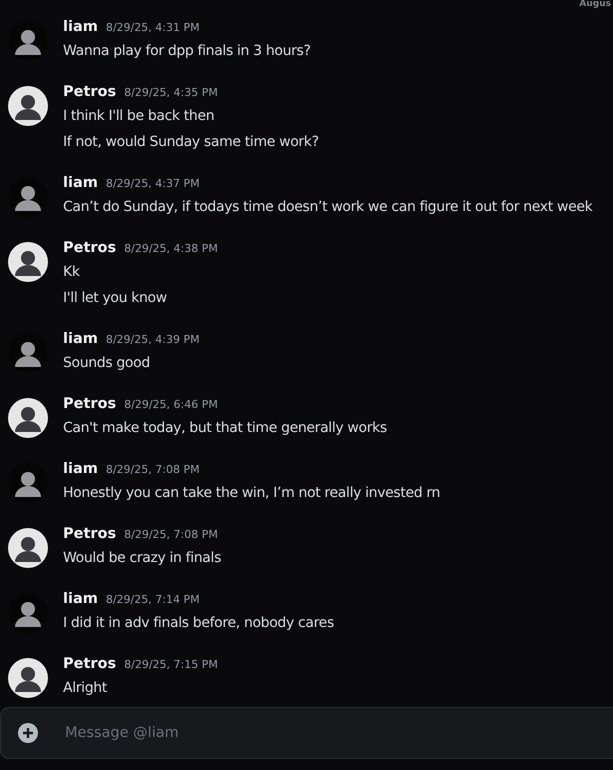  What do you see at coordinates (171, 664) in the screenshot?
I see `timestamp: 8/29/25, 7:15 PM` at bounding box center [171, 664].